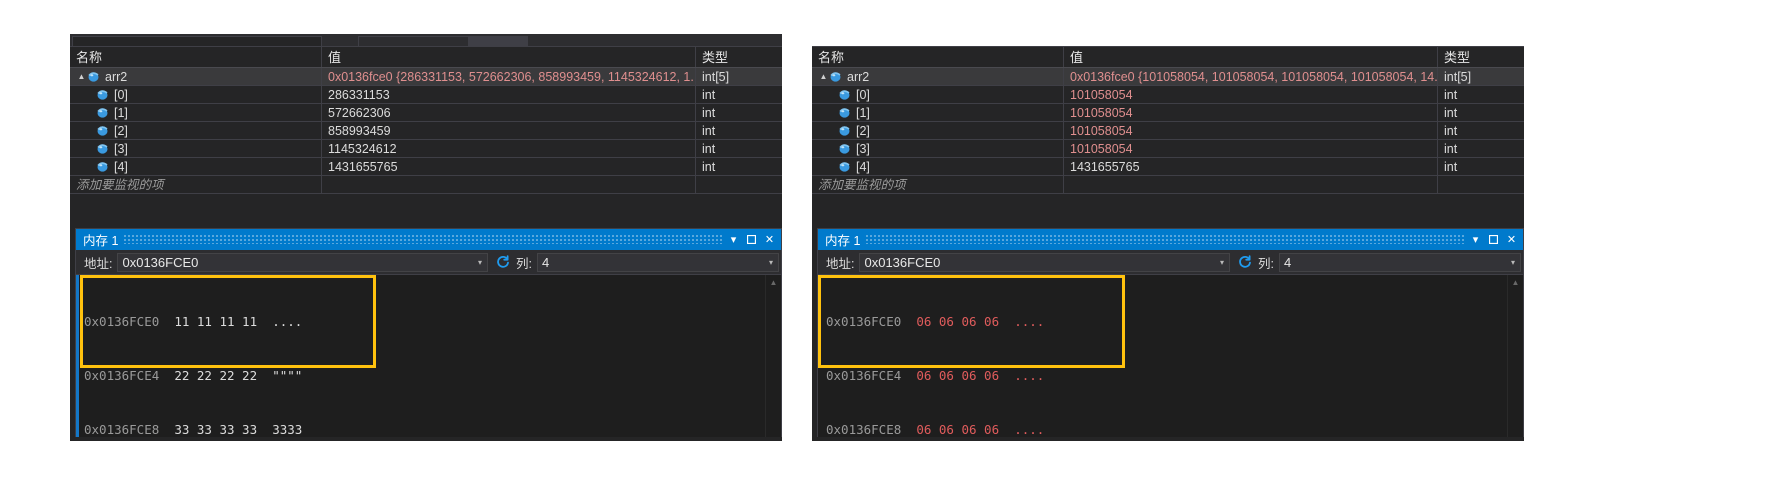 The image size is (1791, 502). I want to click on table-row: [3] 1145324612 int, so click(426, 149).